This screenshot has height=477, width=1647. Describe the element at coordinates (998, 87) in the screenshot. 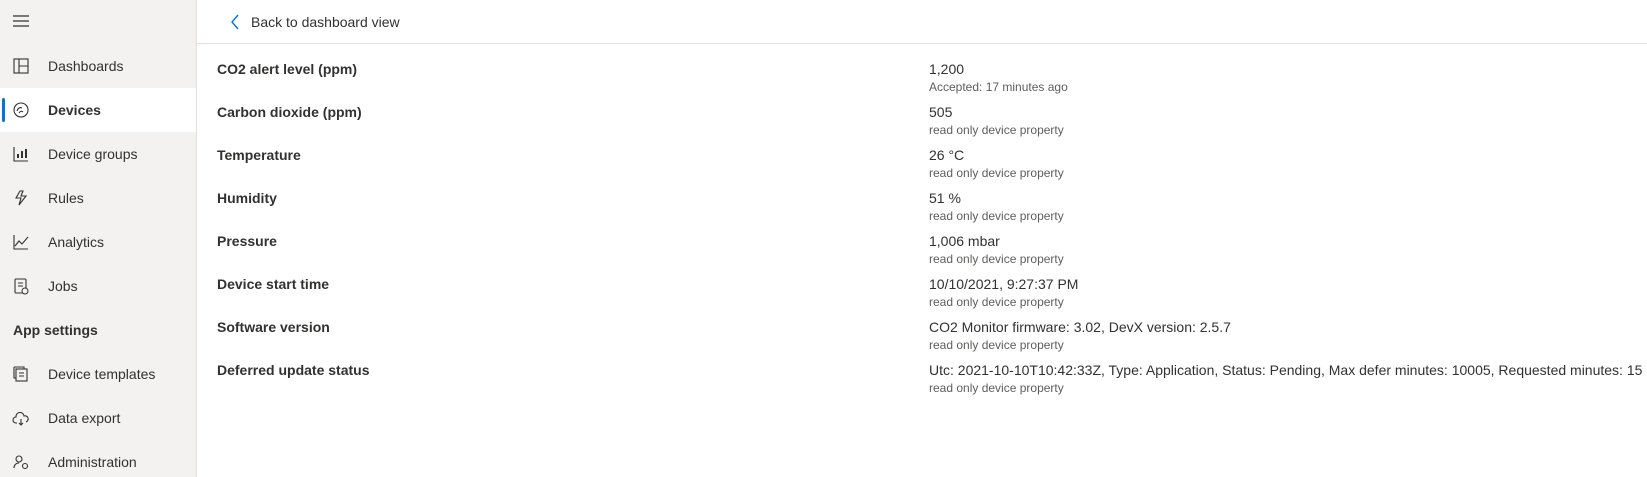

I see `property-status: Accepted: 17 minutes ago` at that location.